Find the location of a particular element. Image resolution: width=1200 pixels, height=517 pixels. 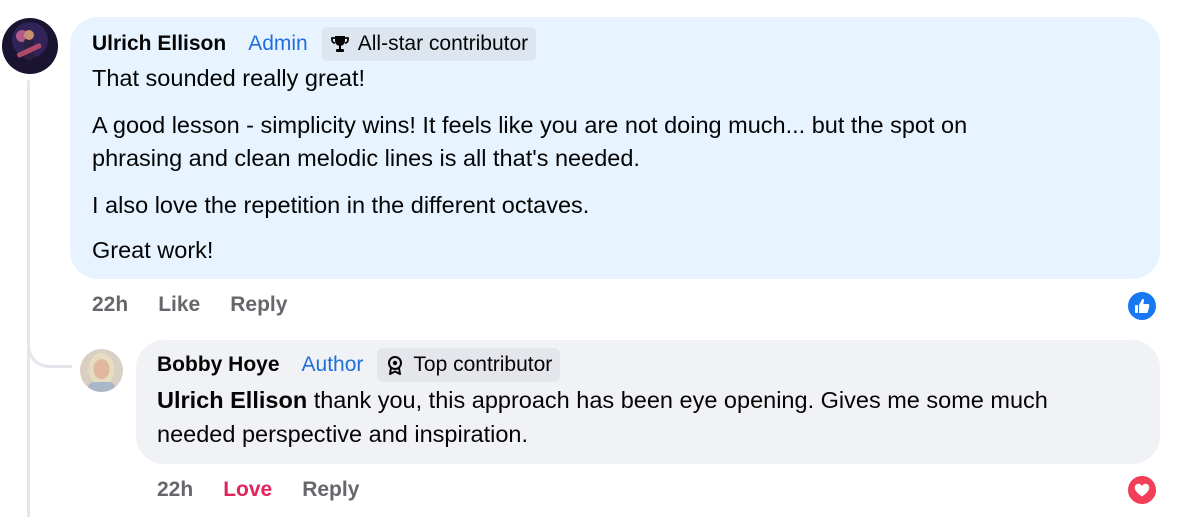

love-reaction-badge is located at coordinates (1142, 490).